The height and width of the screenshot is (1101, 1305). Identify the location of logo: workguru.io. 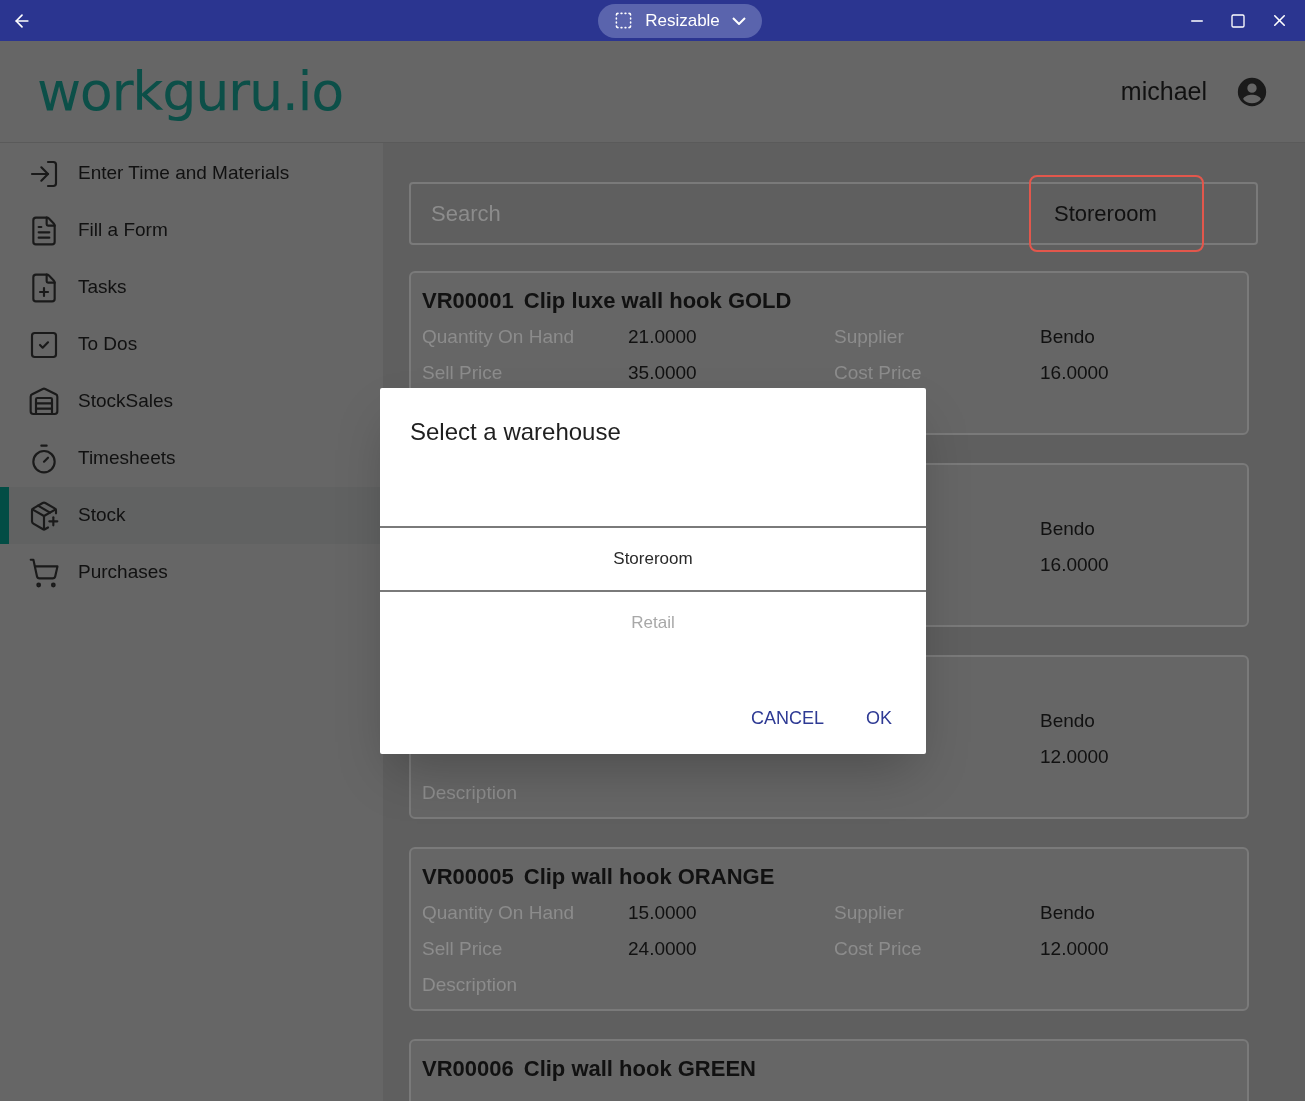
(190, 91).